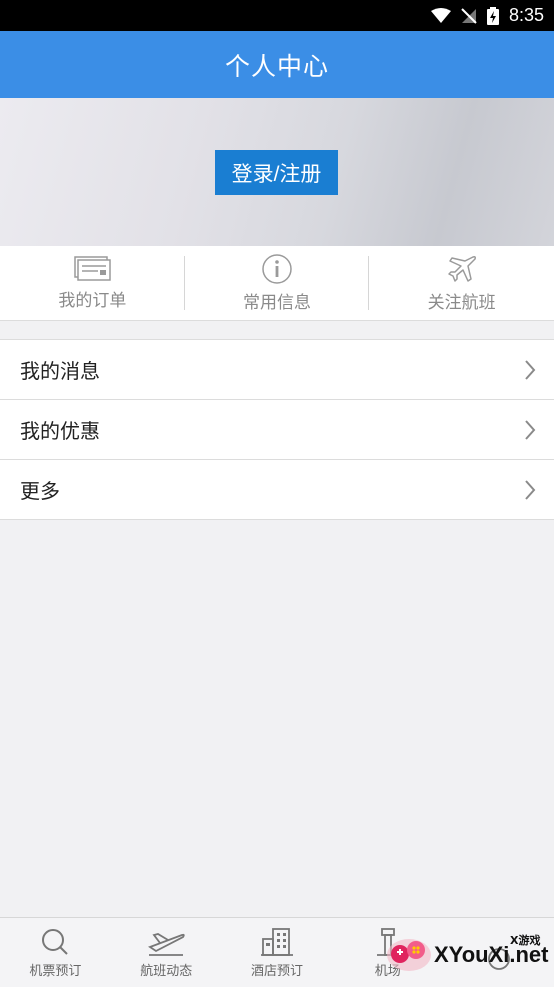 This screenshot has height=987, width=554. I want to click on hotel-icon, so click(276, 942).